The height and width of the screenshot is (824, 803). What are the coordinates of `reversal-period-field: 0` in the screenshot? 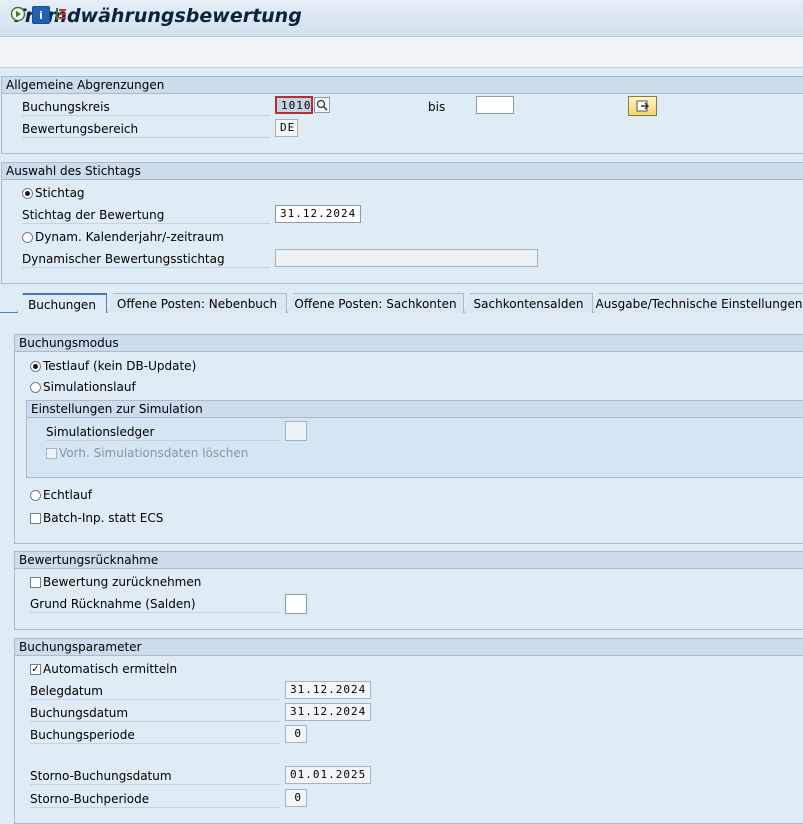 It's located at (296, 798).